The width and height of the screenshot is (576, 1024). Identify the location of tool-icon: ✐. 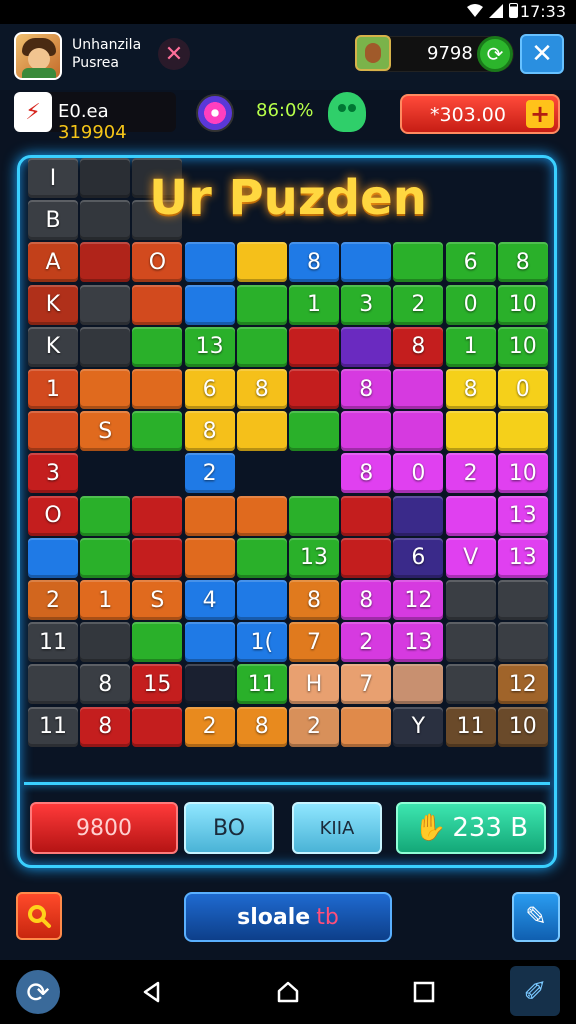
(535, 991).